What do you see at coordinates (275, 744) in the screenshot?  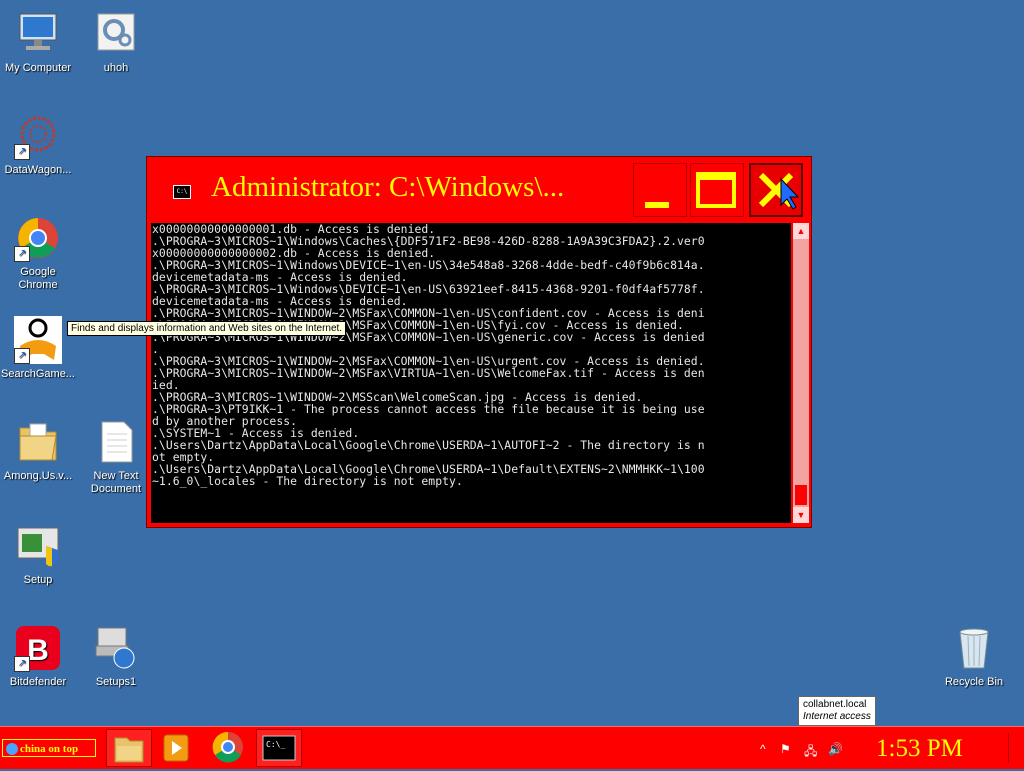 I see `svg-text: C:\_` at bounding box center [275, 744].